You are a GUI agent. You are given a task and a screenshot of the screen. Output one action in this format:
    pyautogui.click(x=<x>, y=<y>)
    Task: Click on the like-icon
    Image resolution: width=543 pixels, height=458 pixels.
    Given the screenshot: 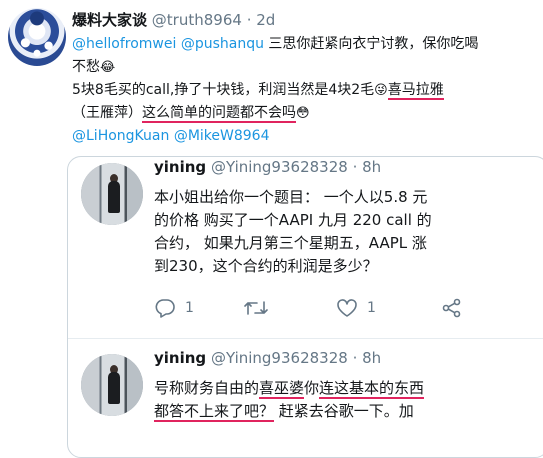 What is the action you would take?
    pyautogui.click(x=347, y=308)
    